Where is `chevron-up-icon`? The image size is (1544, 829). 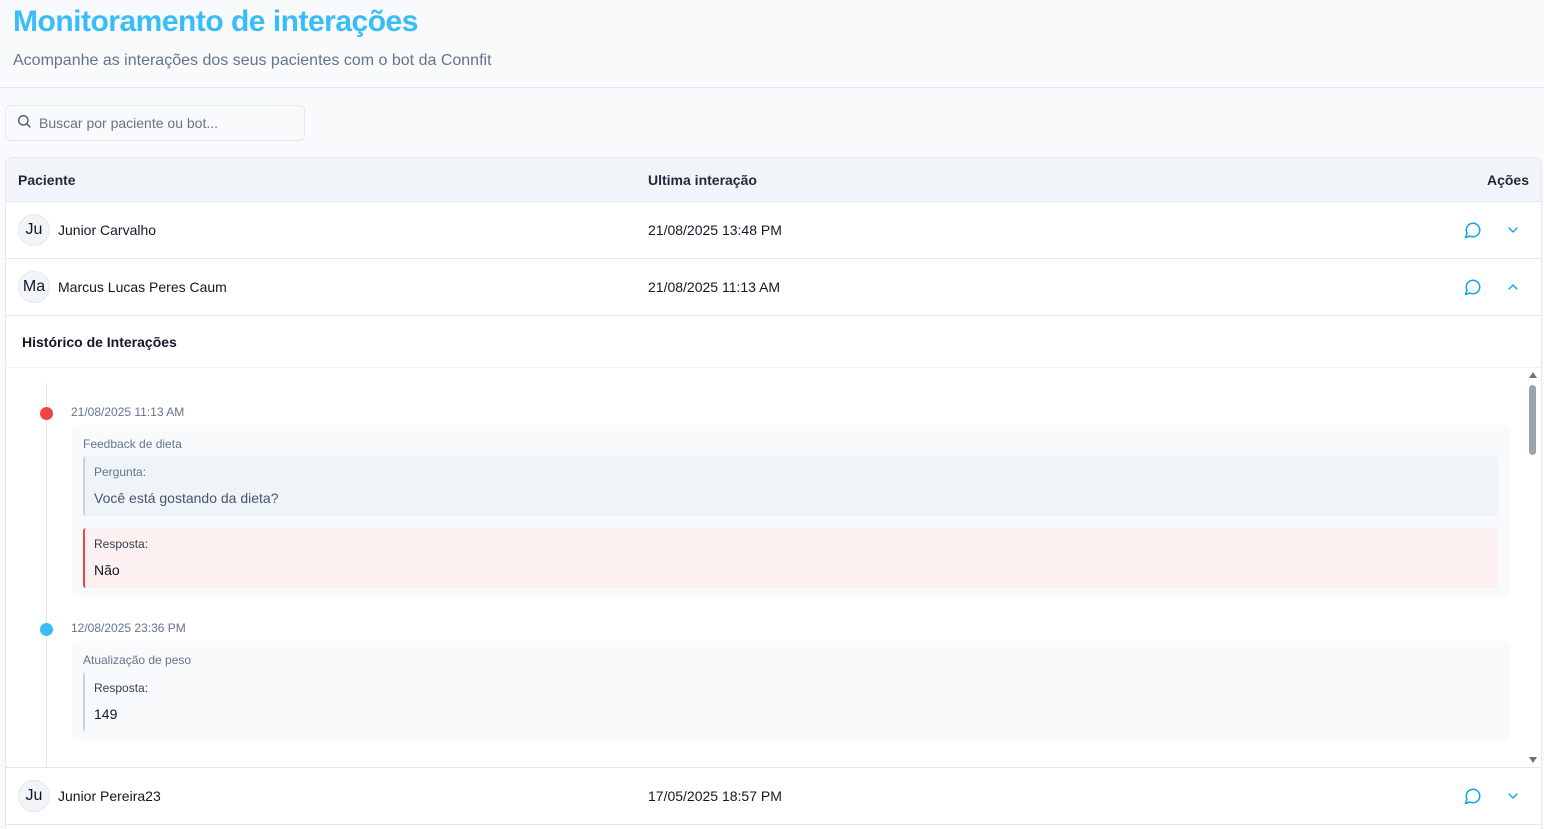
chevron-up-icon is located at coordinates (1513, 287).